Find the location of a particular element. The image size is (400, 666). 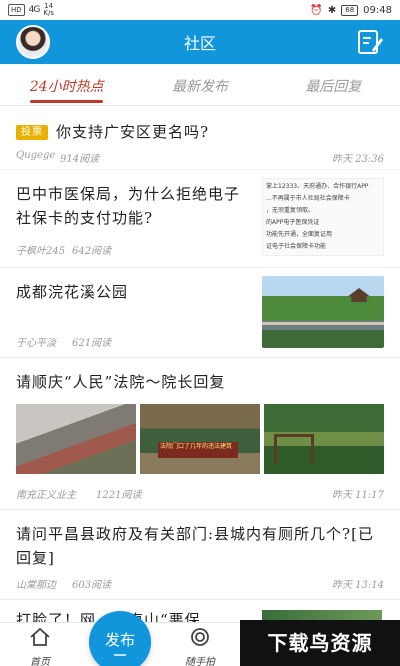

fence-shape is located at coordinates (294, 449).